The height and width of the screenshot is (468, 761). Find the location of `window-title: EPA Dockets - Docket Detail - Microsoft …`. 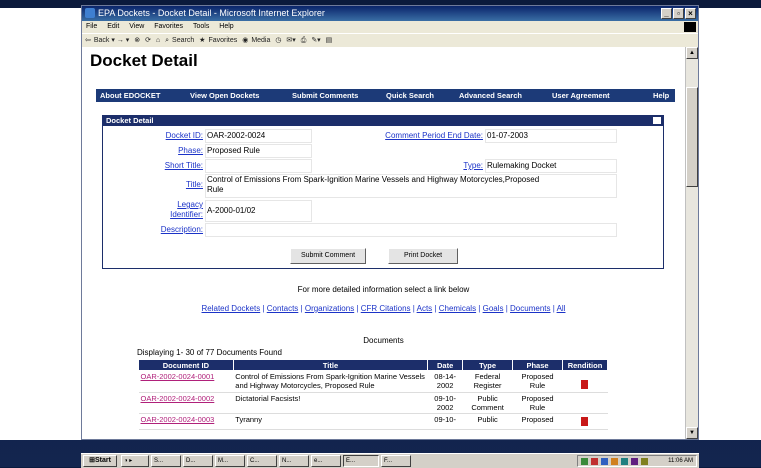

window-title: EPA Dockets - Docket Detail - Microsoft … is located at coordinates (211, 13).